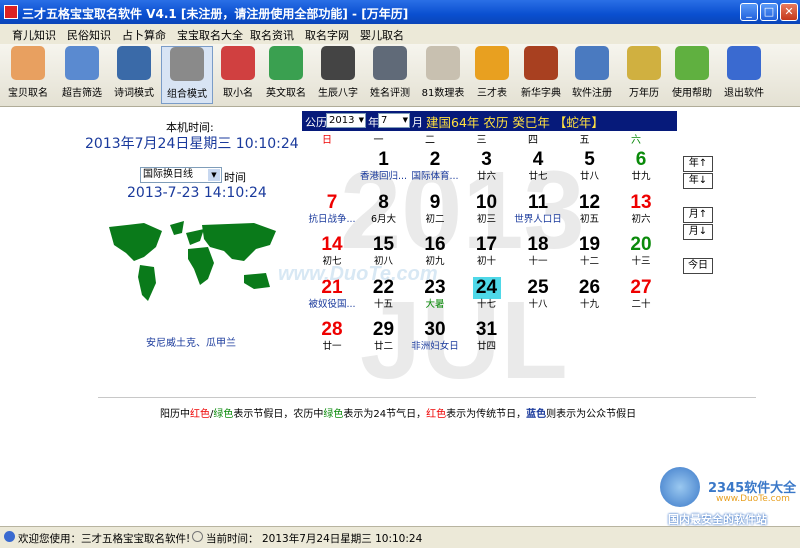 The width and height of the screenshot is (800, 548). I want to click on toolbar-button: 万年历, so click(644, 75).